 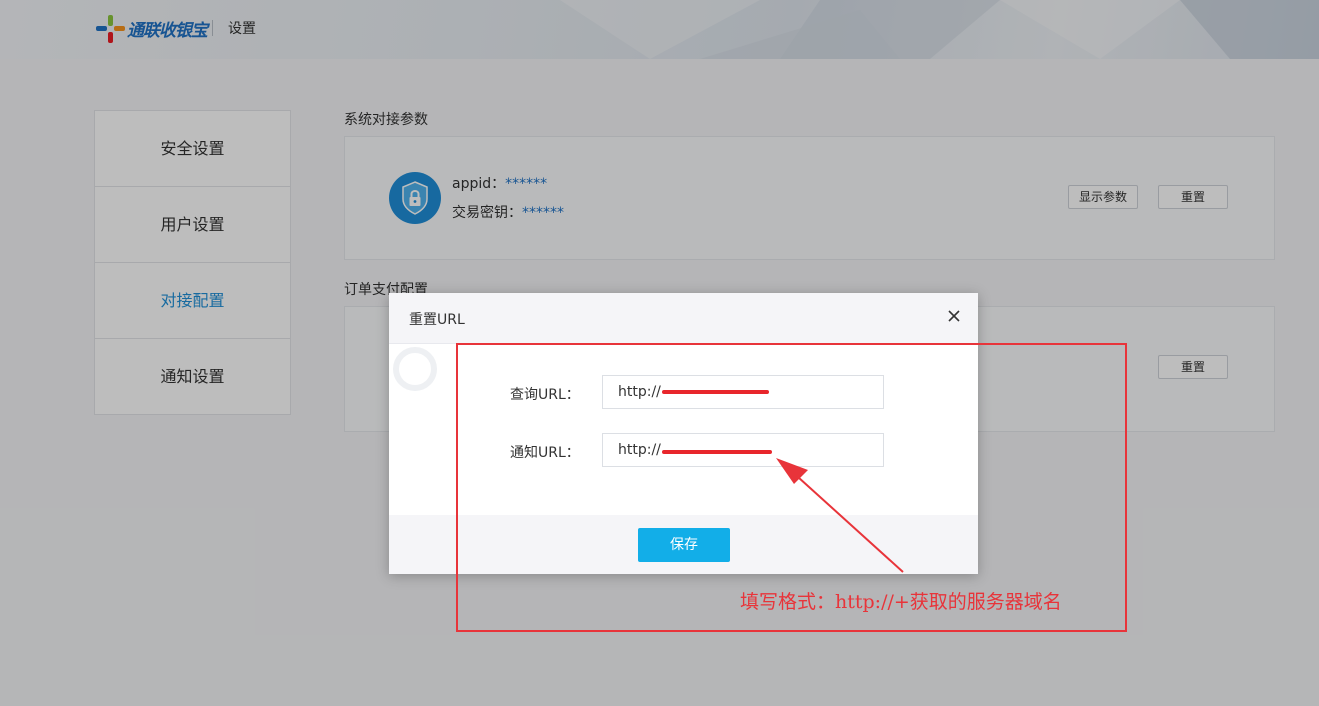 I want to click on annotation-text: 填写格式：http://+获取的服务器域名, so click(x=901, y=602).